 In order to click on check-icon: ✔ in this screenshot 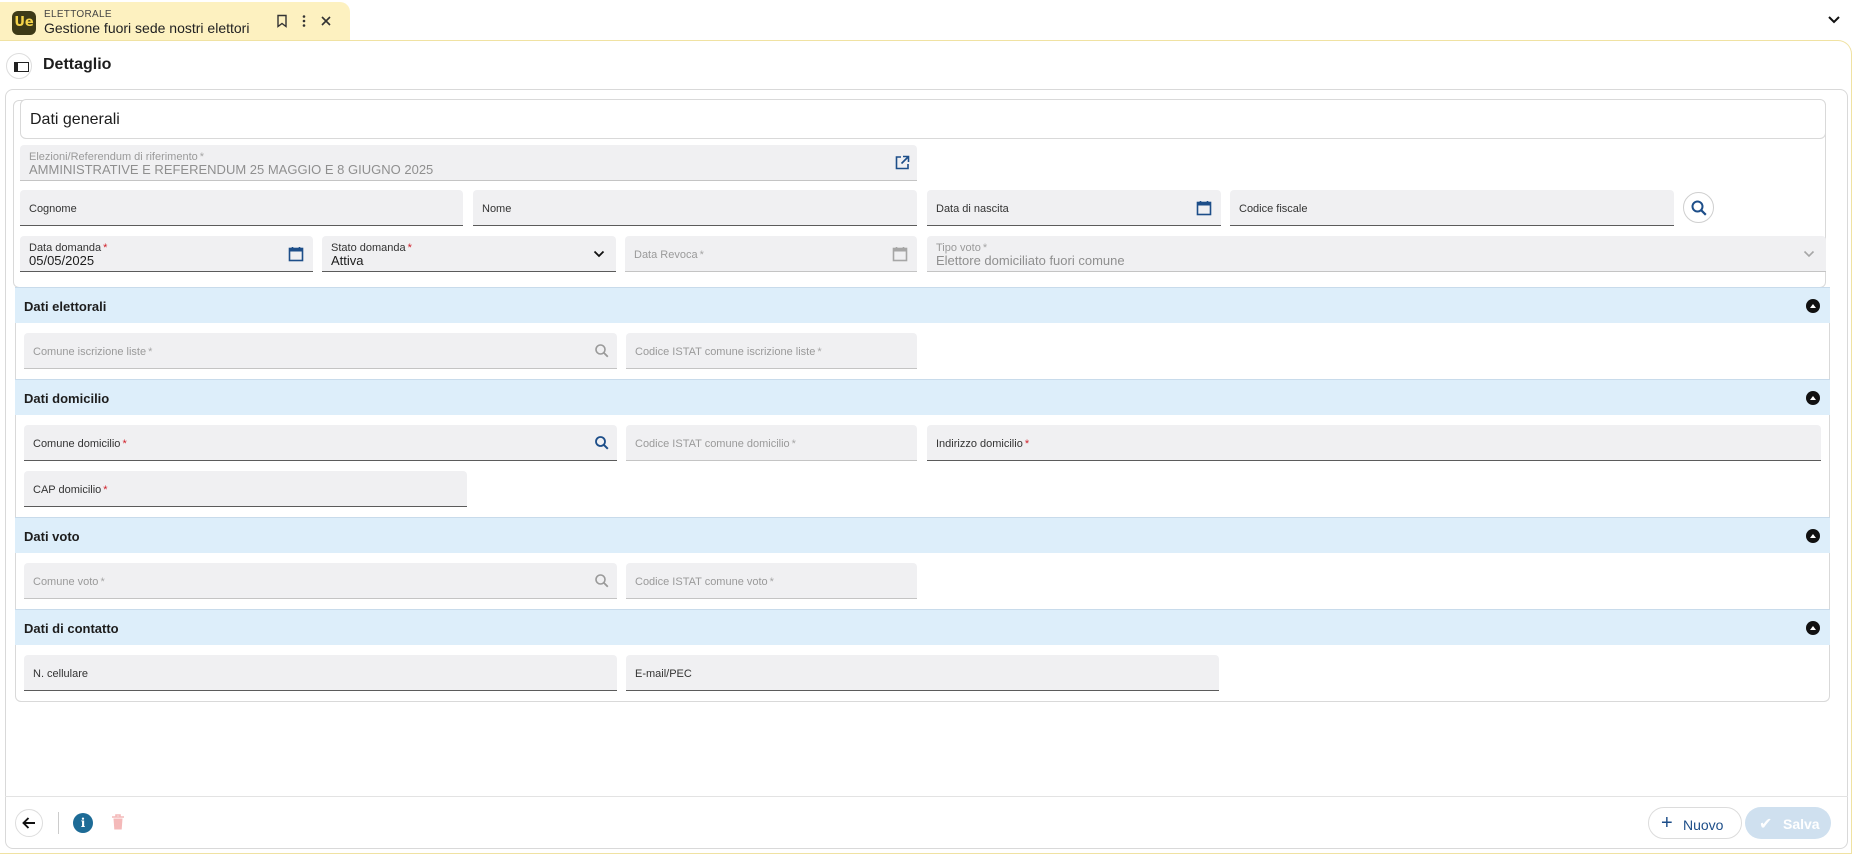, I will do `click(1766, 824)`.